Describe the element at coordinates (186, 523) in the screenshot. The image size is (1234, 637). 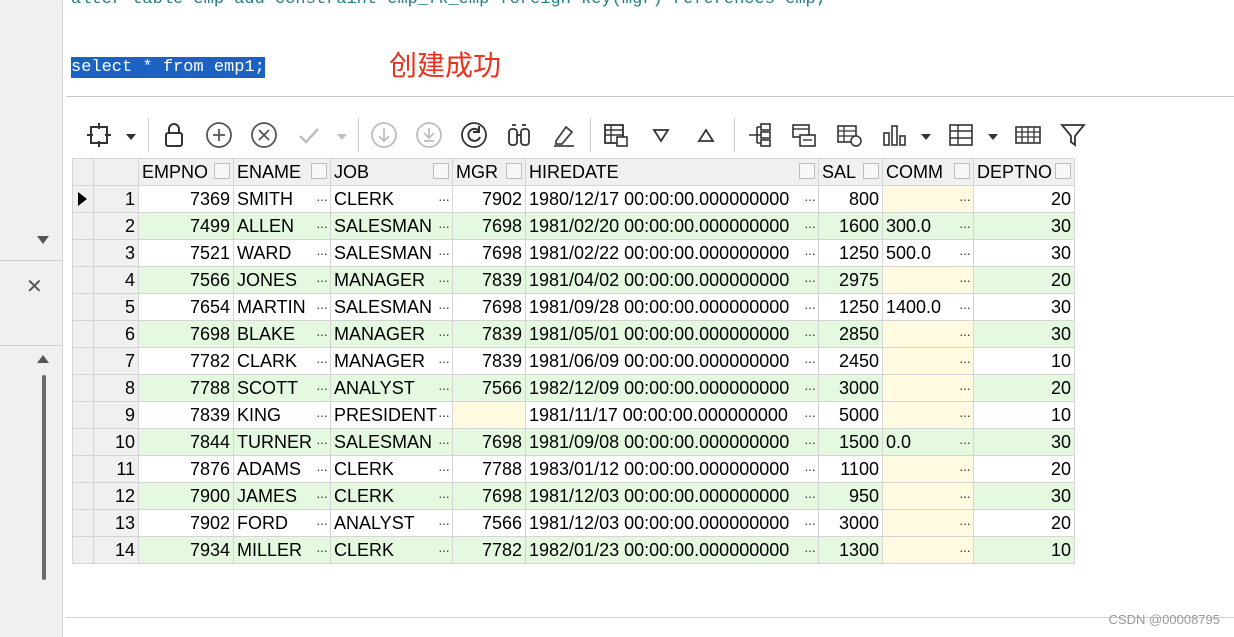
I see `cell-empno: 7902` at that location.